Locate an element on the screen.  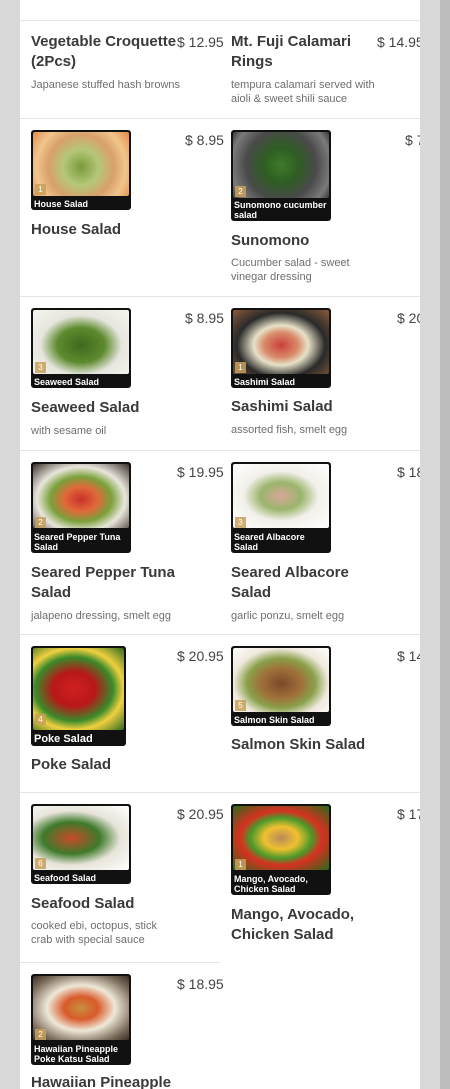
photo-caption: Seaweed Salad is located at coordinates (67, 382).